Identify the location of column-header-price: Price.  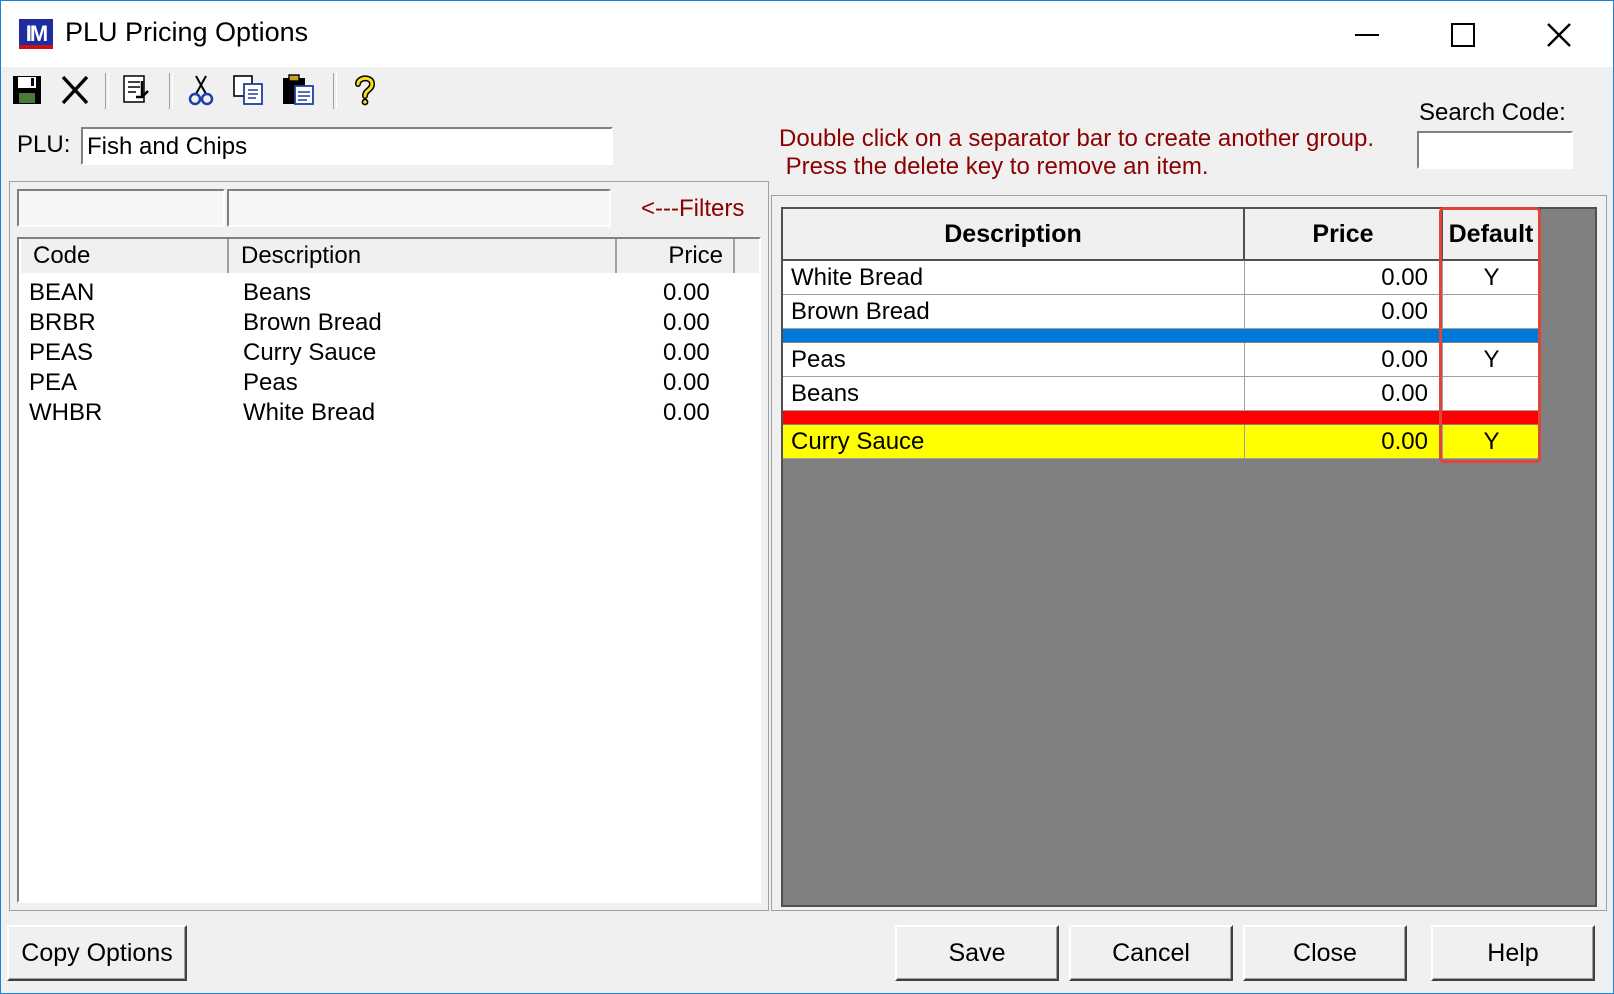
(676, 256).